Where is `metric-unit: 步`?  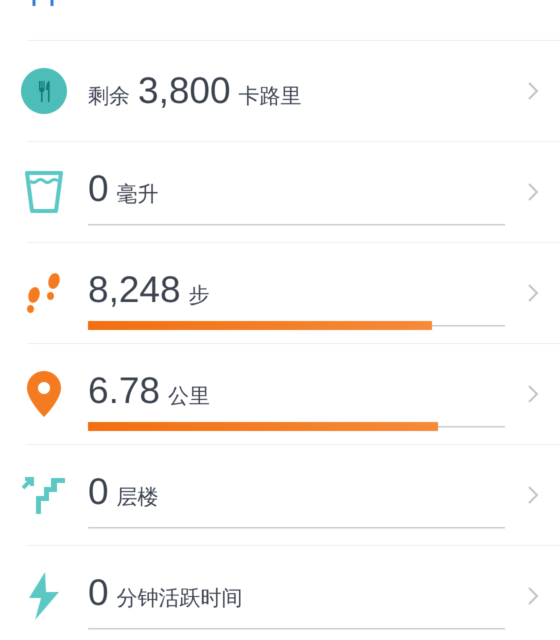 metric-unit: 步 is located at coordinates (199, 296).